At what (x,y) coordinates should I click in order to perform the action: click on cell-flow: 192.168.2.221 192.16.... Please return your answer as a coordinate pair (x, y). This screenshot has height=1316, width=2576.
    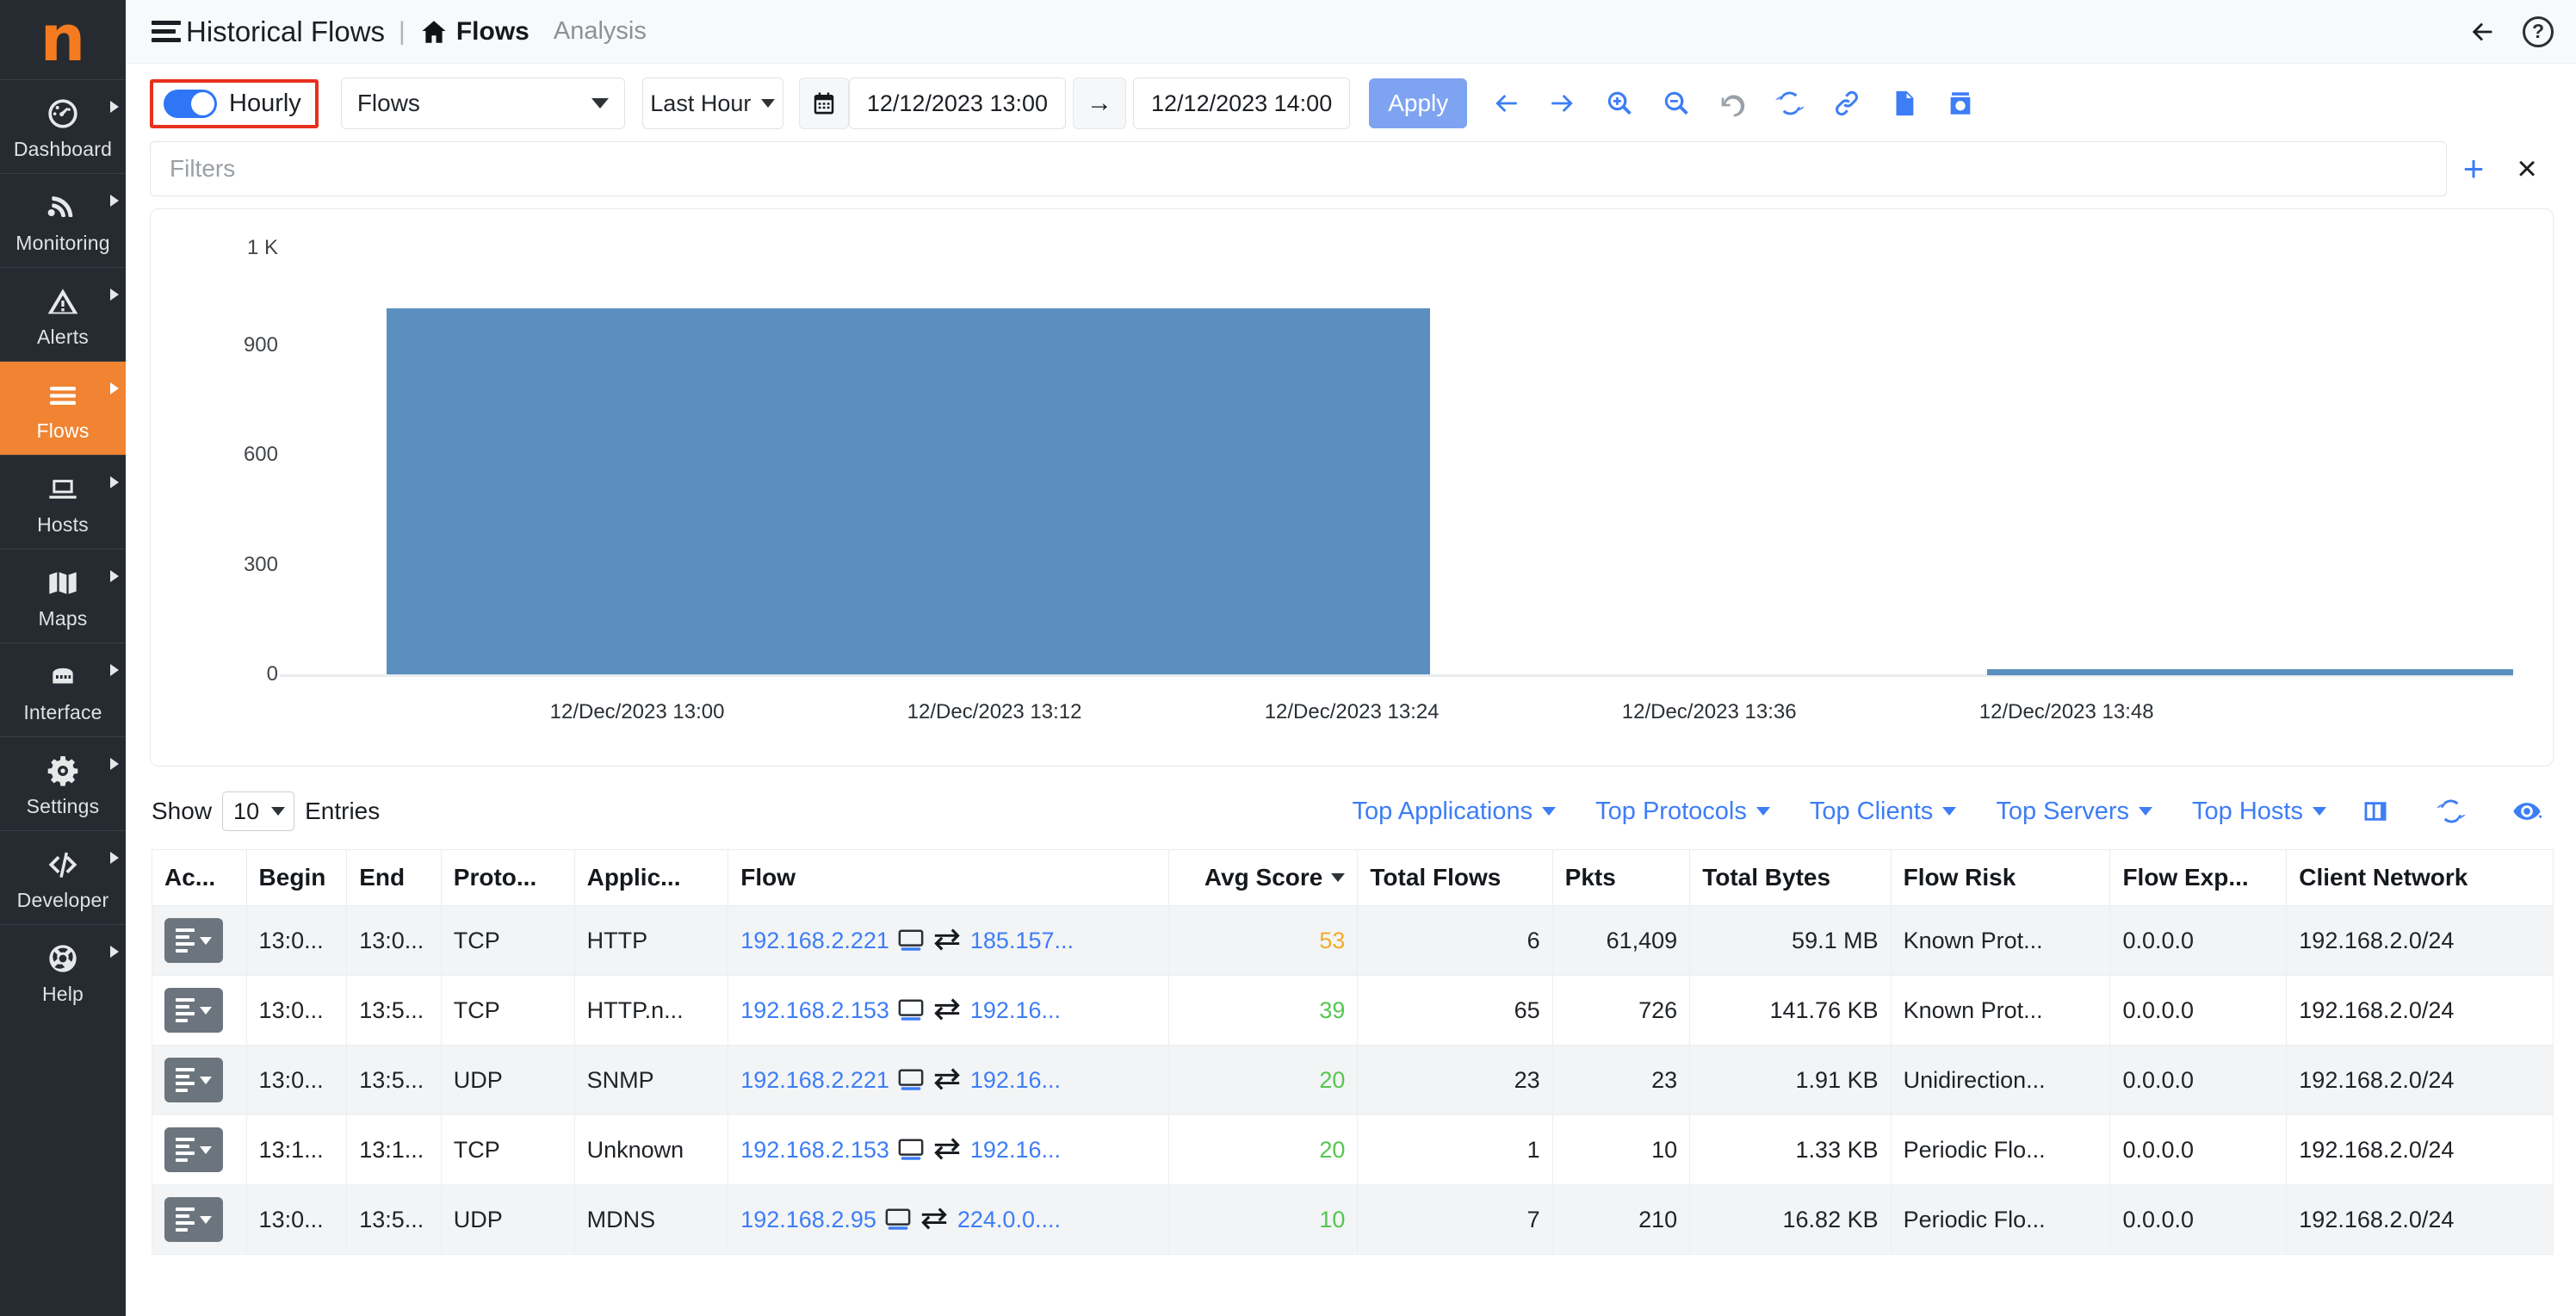
    Looking at the image, I should click on (949, 1080).